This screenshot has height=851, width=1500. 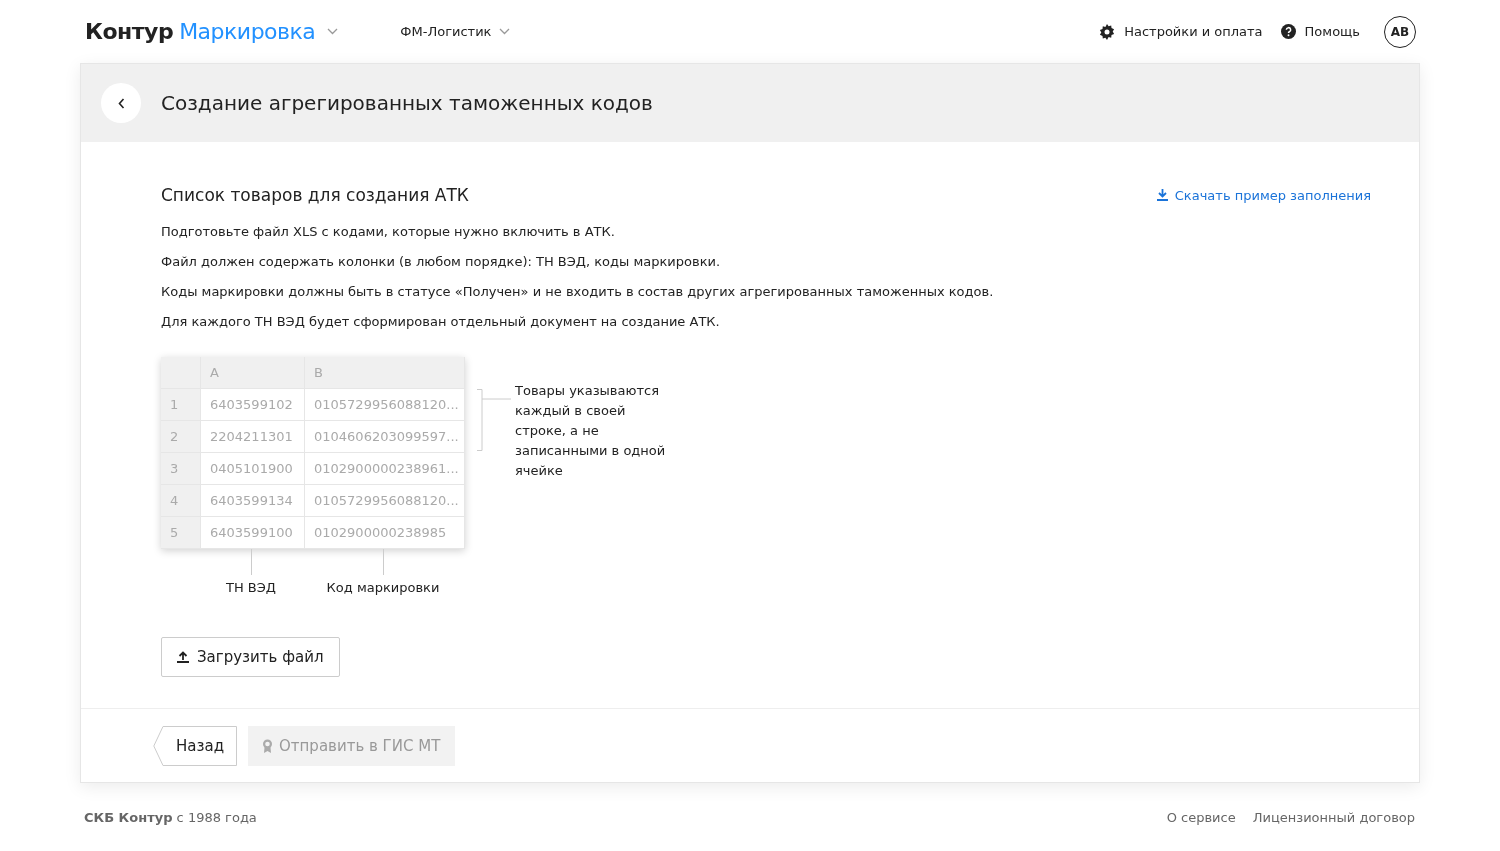 I want to click on chevron-left-icon, so click(x=121, y=103).